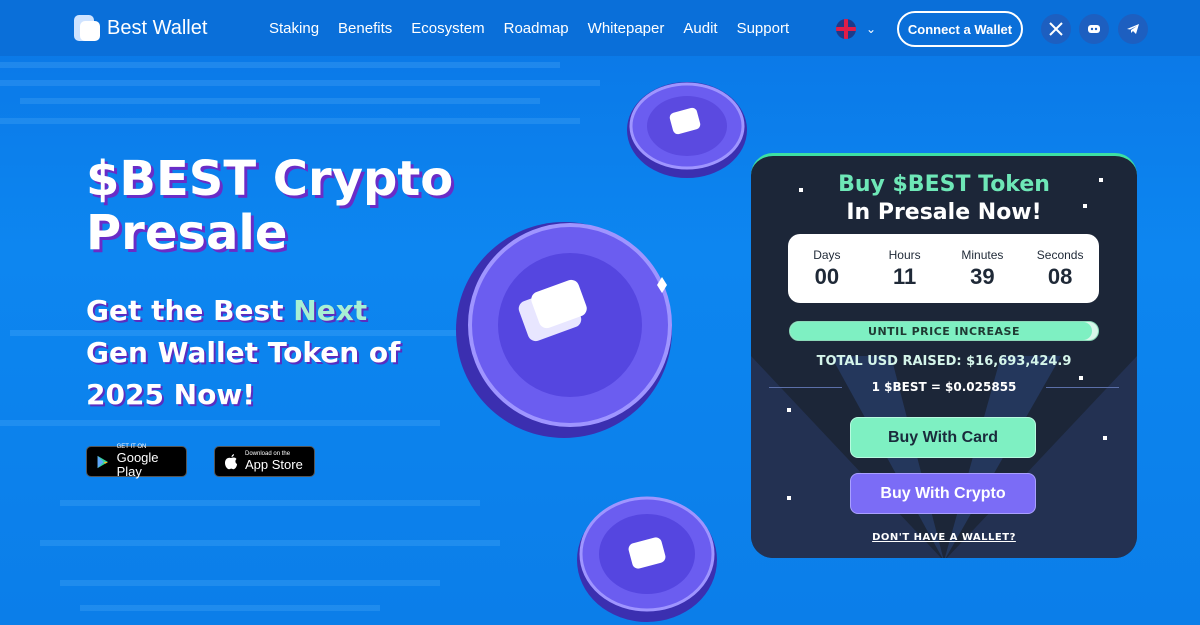 Image resolution: width=1200 pixels, height=625 pixels. What do you see at coordinates (944, 212) in the screenshot?
I see `presale-title-line2: In Presale Now!` at bounding box center [944, 212].